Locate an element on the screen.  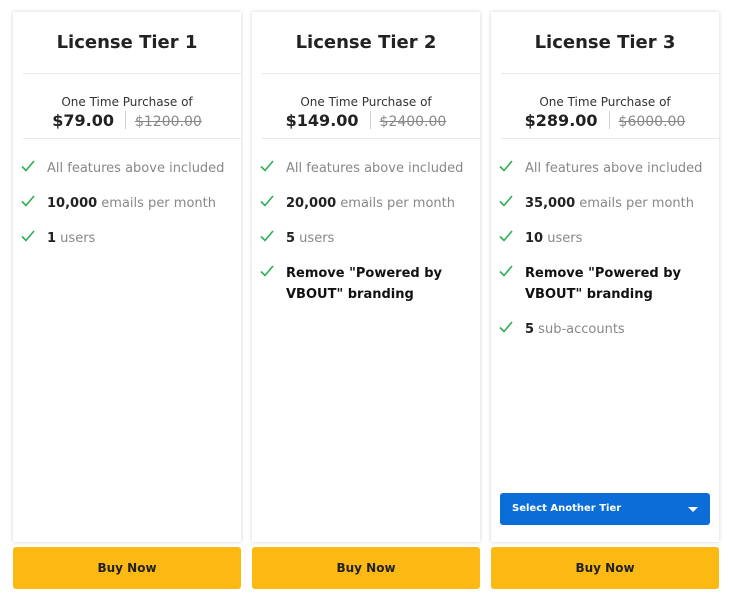
feature-item: 10 users is located at coordinates (605, 238).